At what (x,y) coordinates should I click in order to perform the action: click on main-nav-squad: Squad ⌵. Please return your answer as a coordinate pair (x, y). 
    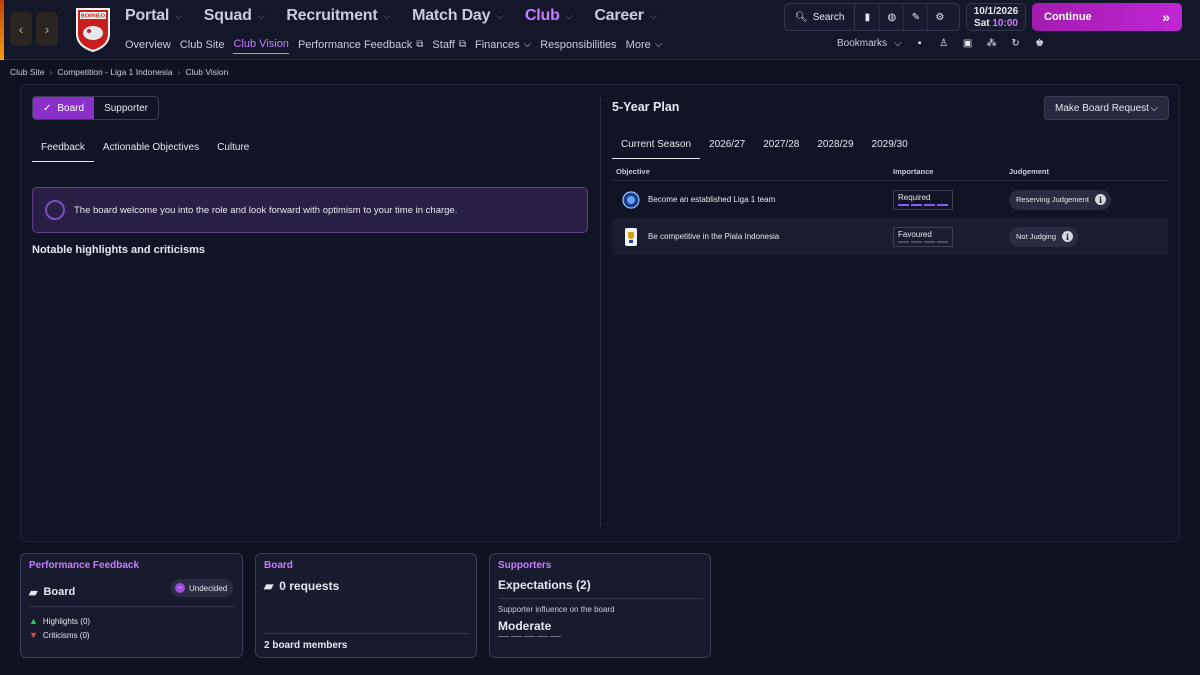
    Looking at the image, I should click on (234, 16).